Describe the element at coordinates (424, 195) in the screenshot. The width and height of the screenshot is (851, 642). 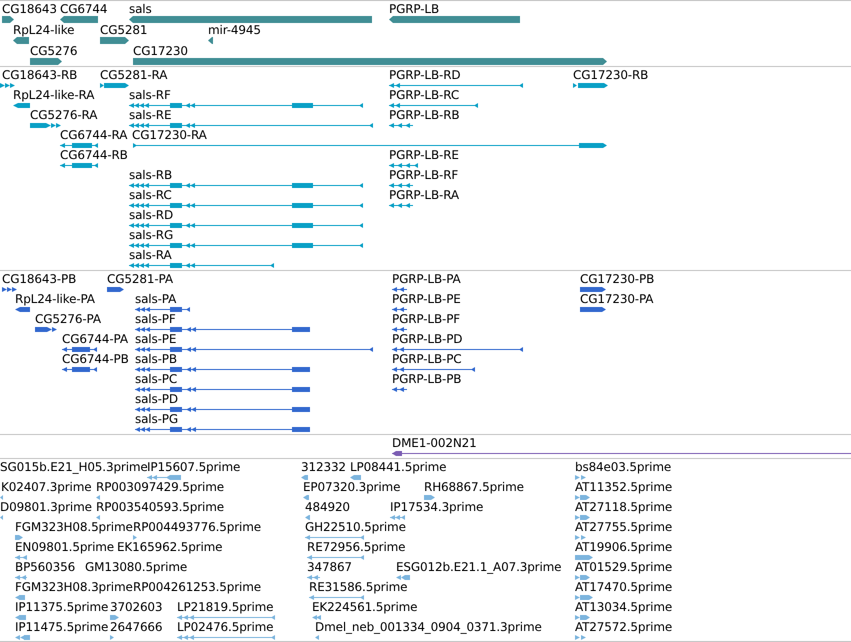
I see `transcript-label: PGRP-LB-RA` at that location.